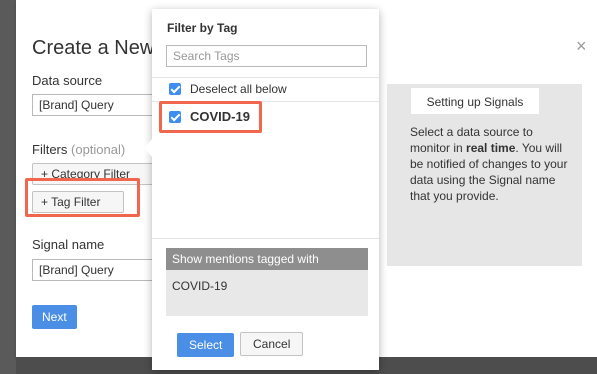 The width and height of the screenshot is (597, 374). What do you see at coordinates (267, 293) in the screenshot?
I see `mentions-tag-list: COVID-19` at bounding box center [267, 293].